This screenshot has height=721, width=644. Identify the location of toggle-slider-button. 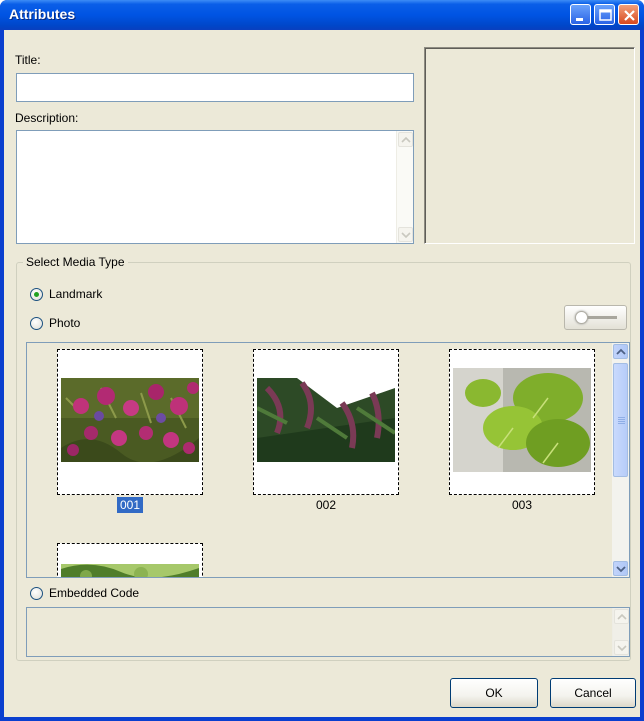
(595, 317).